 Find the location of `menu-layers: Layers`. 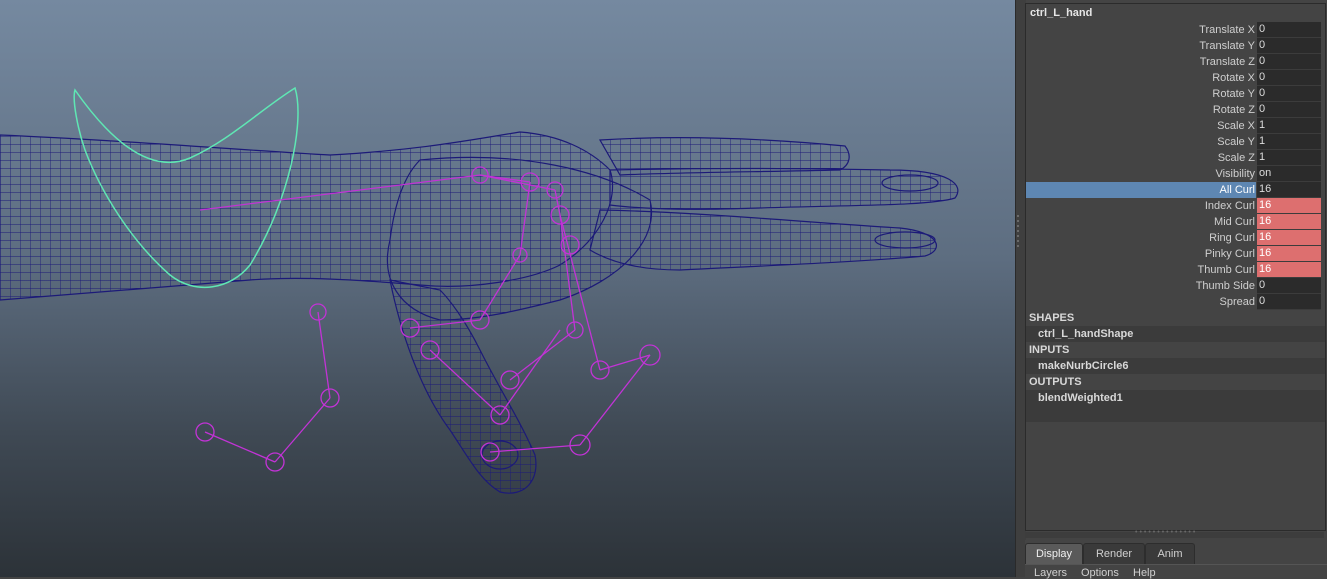

menu-layers: Layers is located at coordinates (1050, 573).